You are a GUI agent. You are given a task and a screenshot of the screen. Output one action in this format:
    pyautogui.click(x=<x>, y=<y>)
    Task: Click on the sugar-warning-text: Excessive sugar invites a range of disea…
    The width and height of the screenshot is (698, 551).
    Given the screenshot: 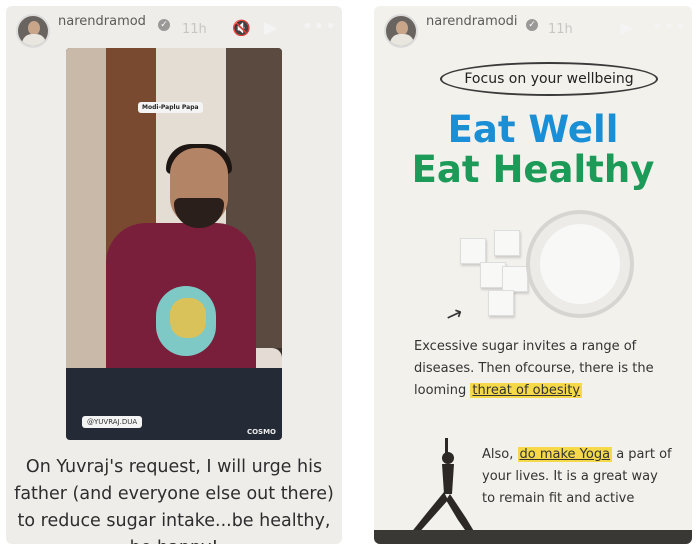 What is the action you would take?
    pyautogui.click(x=534, y=368)
    